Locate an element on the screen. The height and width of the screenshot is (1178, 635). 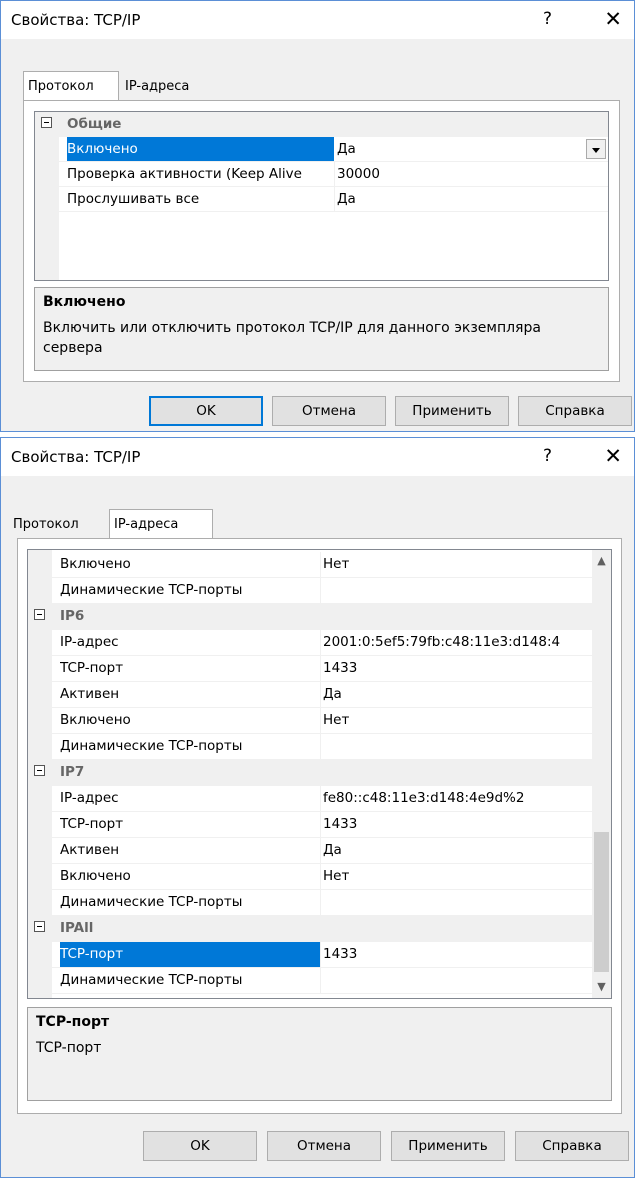
category-label: IPAll is located at coordinates (77, 928).